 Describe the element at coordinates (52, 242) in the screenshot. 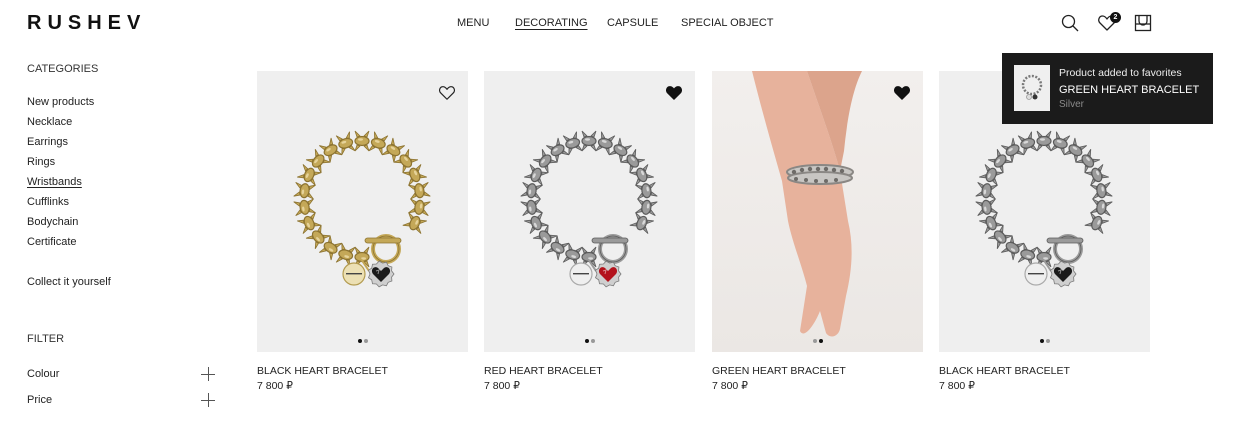

I see `category-label: Certificate` at that location.